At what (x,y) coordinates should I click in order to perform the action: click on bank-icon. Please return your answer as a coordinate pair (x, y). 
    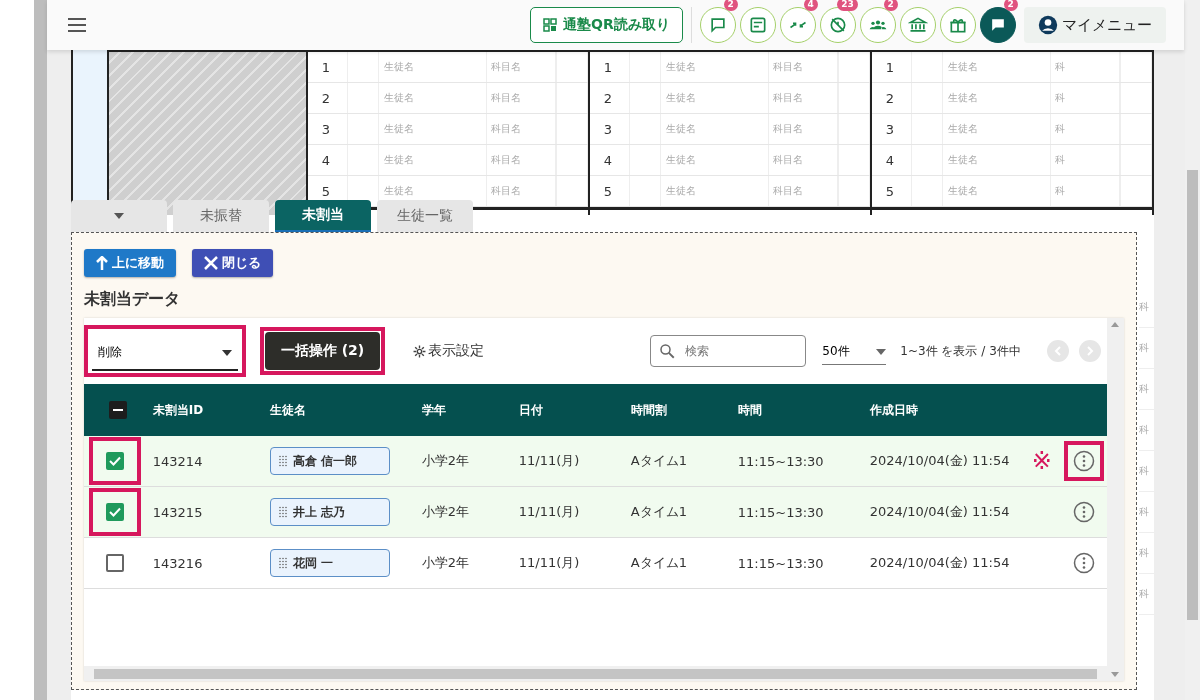
    Looking at the image, I should click on (917, 25).